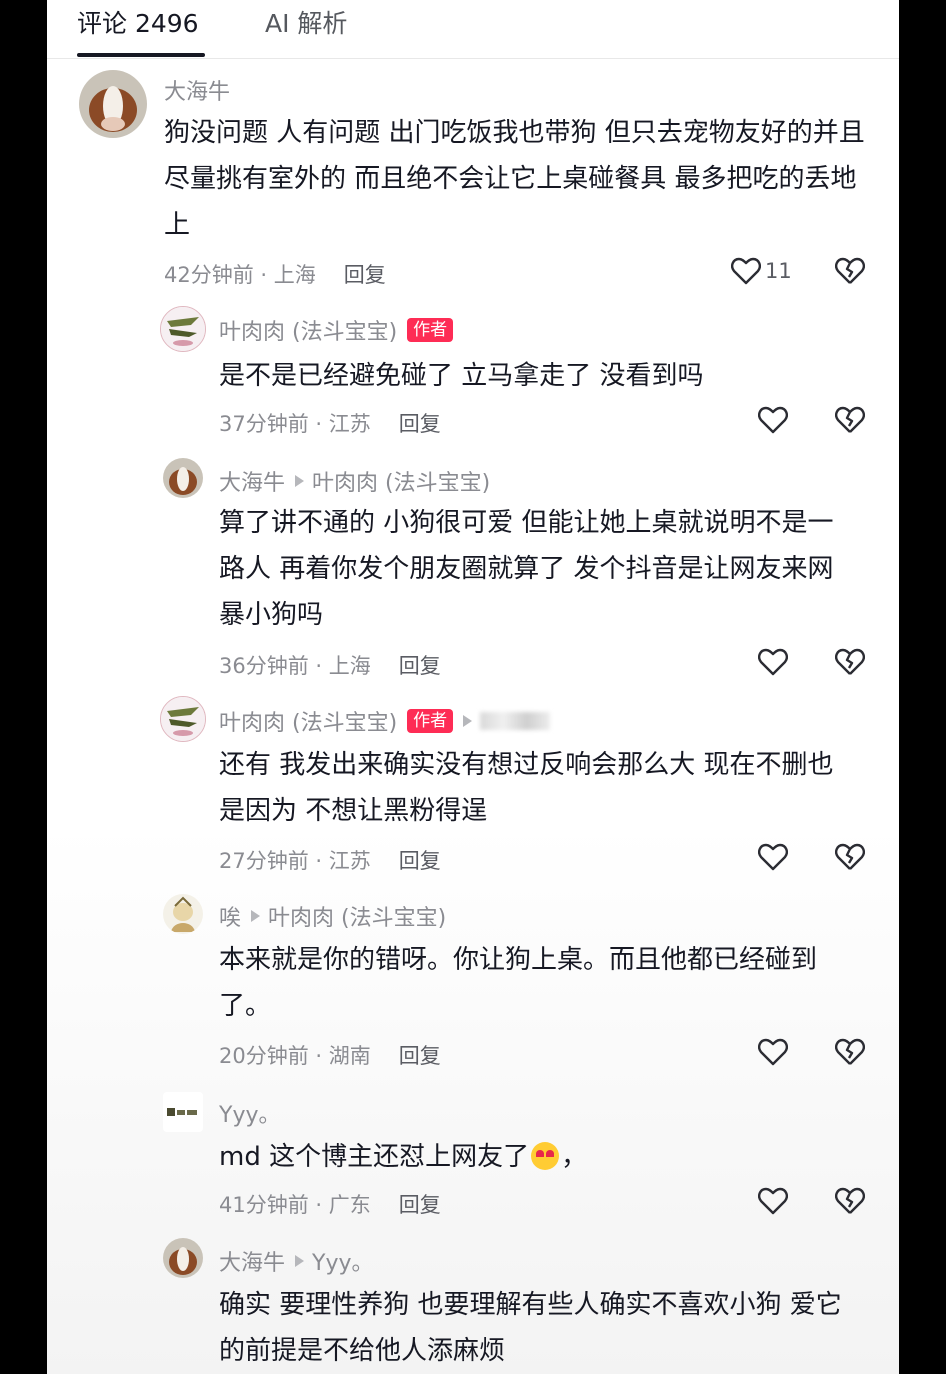  What do you see at coordinates (342, 1263) in the screenshot?
I see `reply-to-user: Yyy。` at bounding box center [342, 1263].